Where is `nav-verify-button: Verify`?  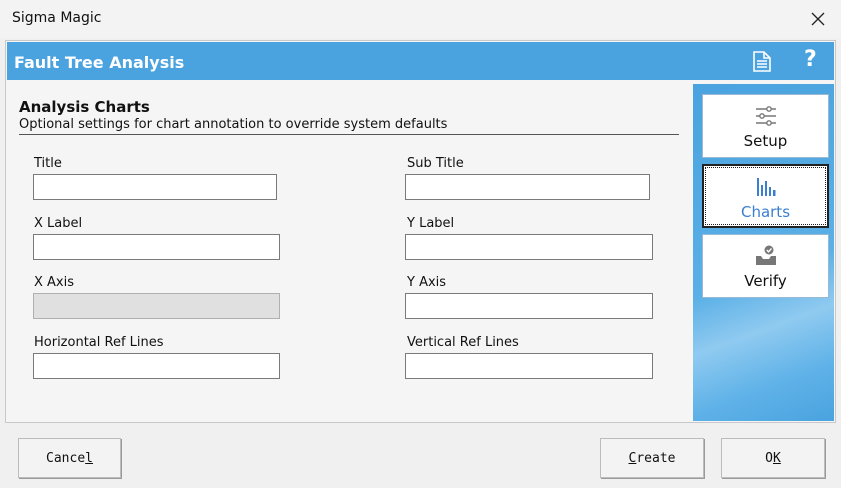 nav-verify-button: Verify is located at coordinates (765, 266).